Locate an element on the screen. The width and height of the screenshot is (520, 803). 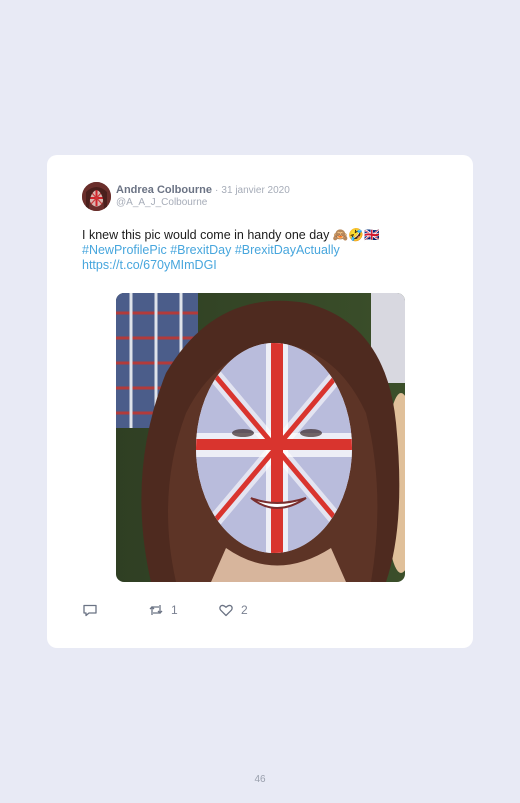
like-button: 2 is located at coordinates (233, 610).